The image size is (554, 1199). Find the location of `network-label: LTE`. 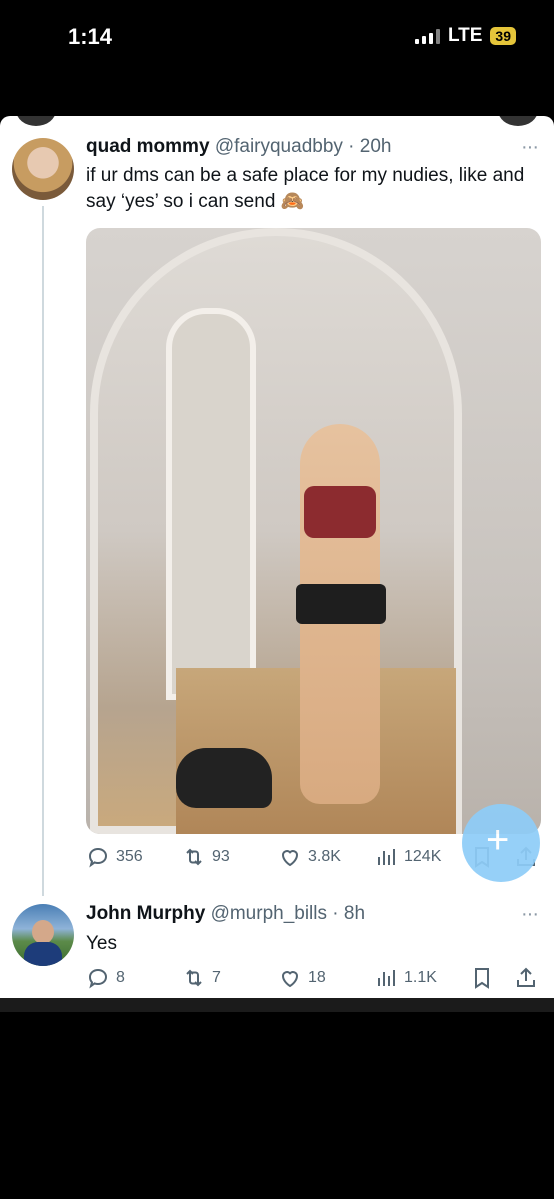

network-label: LTE is located at coordinates (465, 35).